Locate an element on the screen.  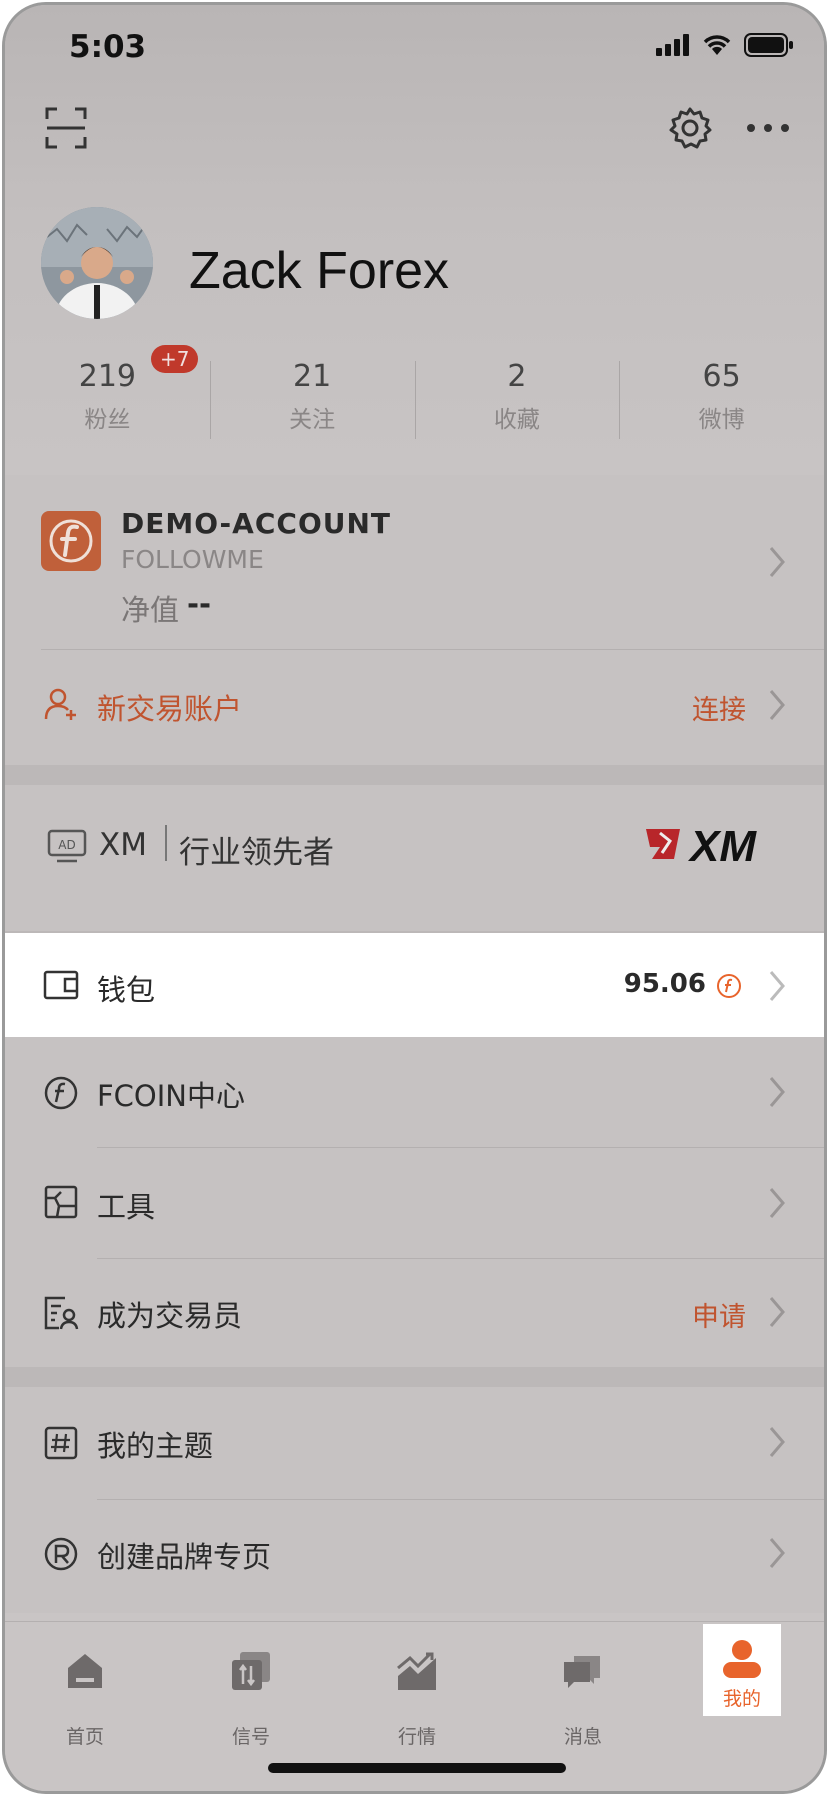
more-icon is located at coordinates (768, 128).